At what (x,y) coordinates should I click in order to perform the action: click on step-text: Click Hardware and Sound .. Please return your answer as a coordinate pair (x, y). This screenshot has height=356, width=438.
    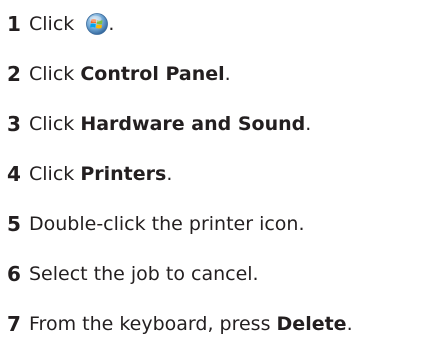
    Looking at the image, I should click on (170, 124).